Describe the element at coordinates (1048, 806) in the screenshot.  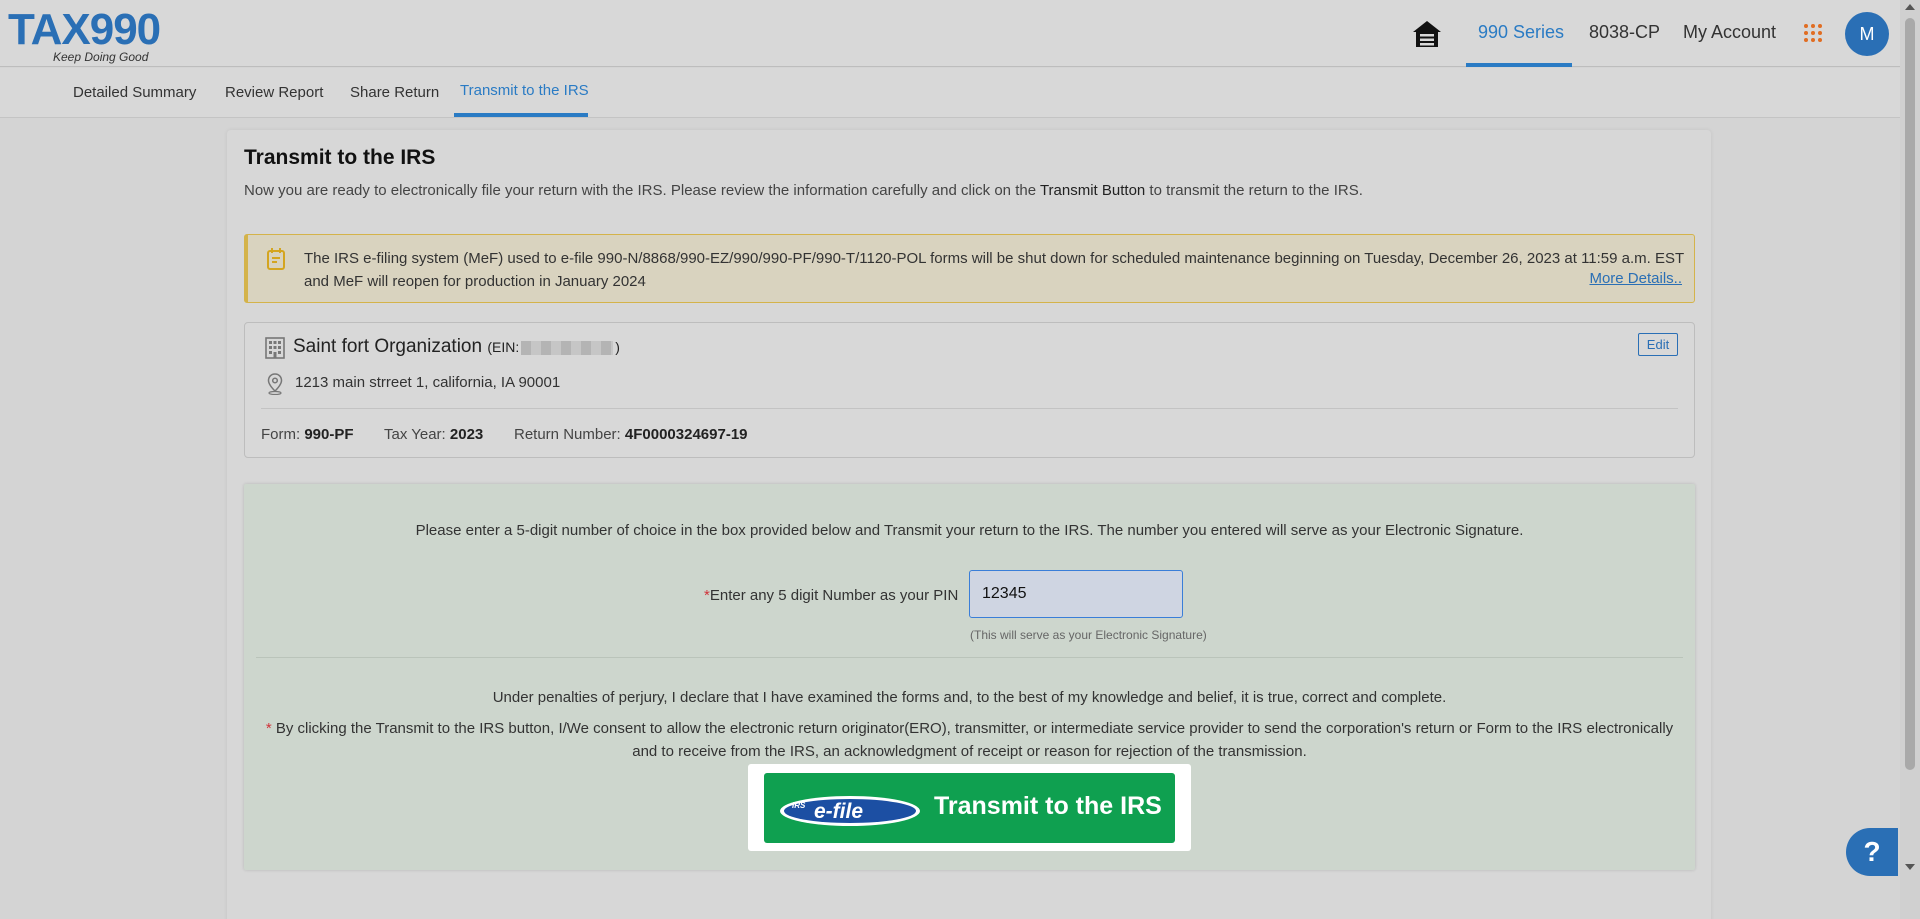
I see `transmit-button-label: Transmit to the IRS` at that location.